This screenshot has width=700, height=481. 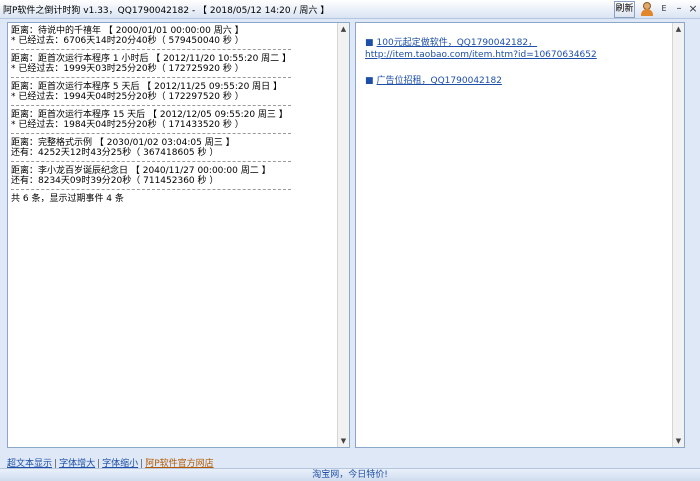 I want to click on event-title: 距离：李小龙百岁诞辰纪念日 【 2040/11/27 00:00:00 周二 】, so click(x=141, y=171).